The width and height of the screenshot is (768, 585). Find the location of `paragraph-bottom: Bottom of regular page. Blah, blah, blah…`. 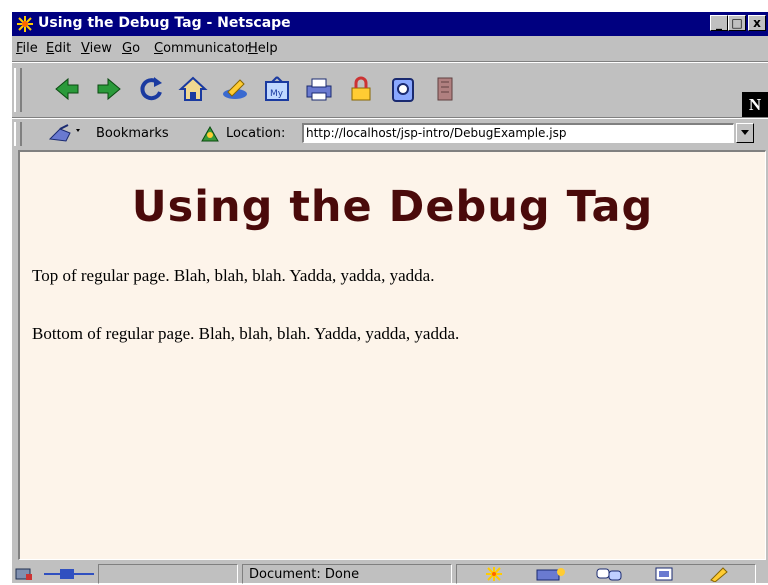

paragraph-bottom: Bottom of regular page. Blah, blah, blah… is located at coordinates (246, 333).